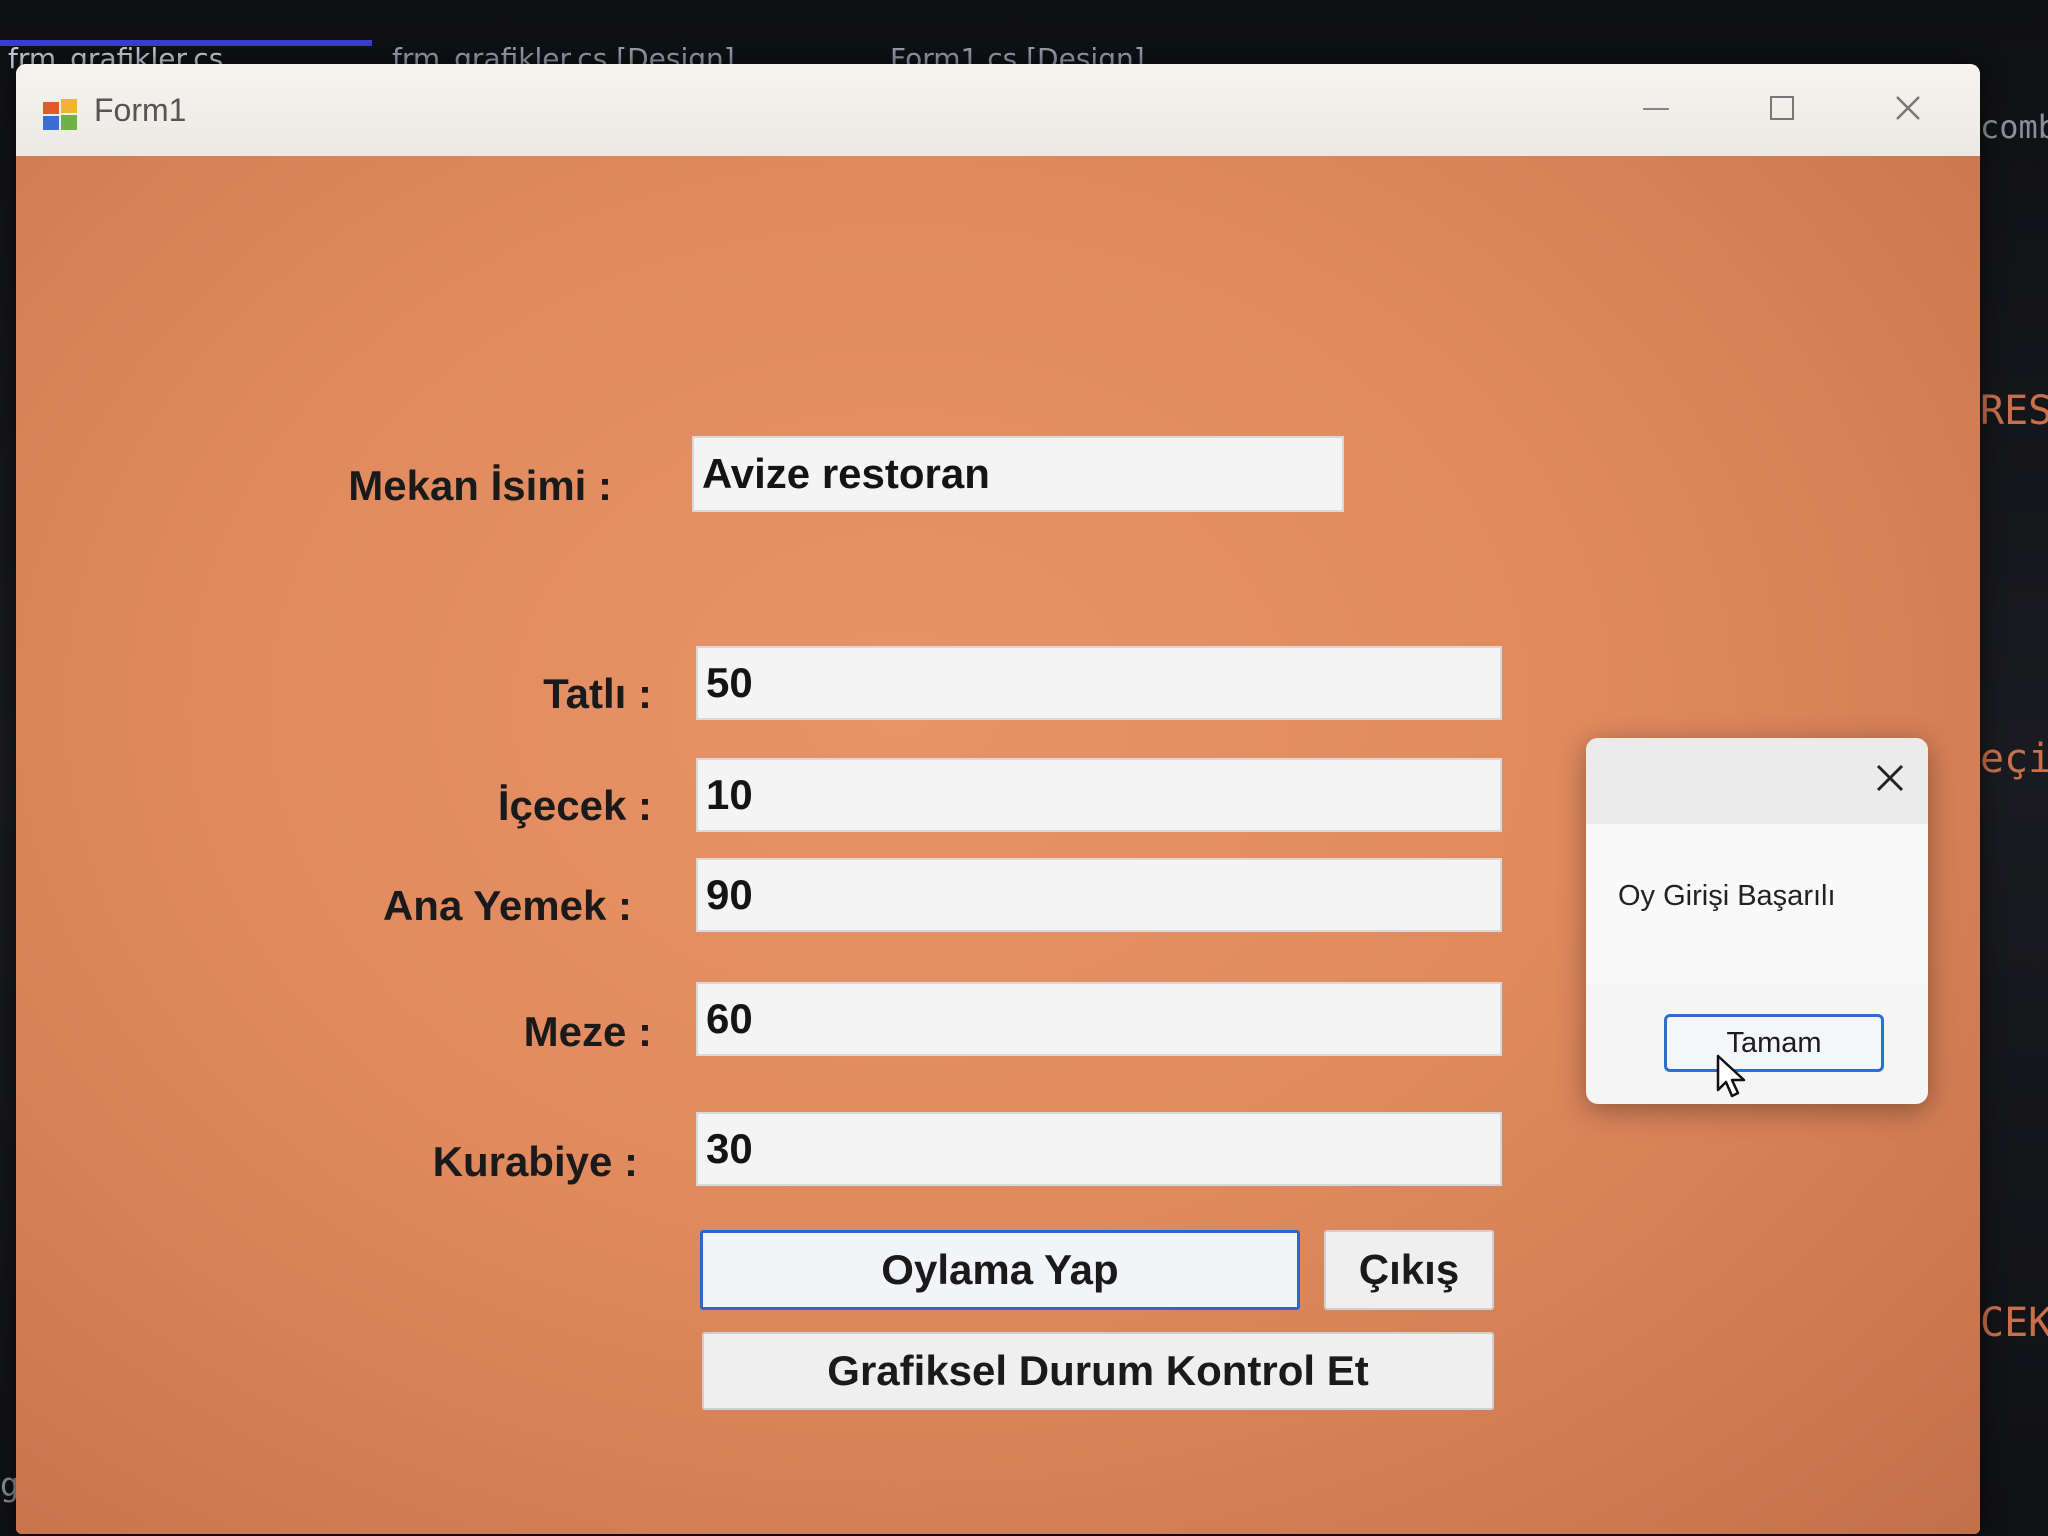  I want to click on mouse-cursor-icon, so click(1731, 1076).